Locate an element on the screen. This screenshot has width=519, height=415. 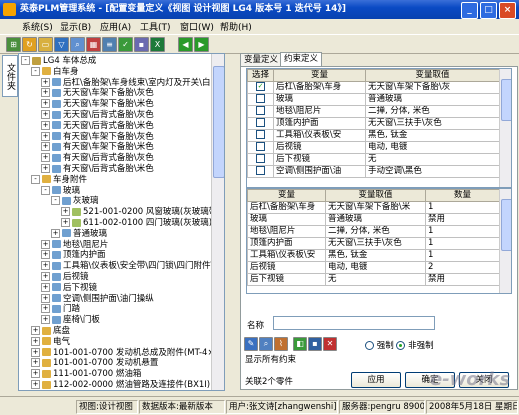
forward-arrow-icon: ▶ is located at coordinates (201, 44).